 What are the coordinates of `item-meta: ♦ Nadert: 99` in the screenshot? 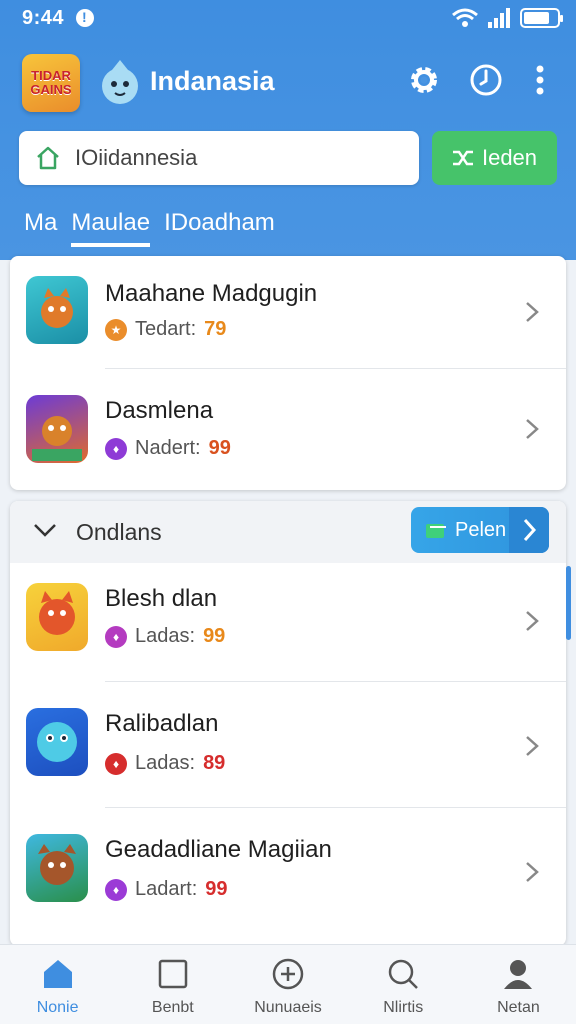 It's located at (168, 448).